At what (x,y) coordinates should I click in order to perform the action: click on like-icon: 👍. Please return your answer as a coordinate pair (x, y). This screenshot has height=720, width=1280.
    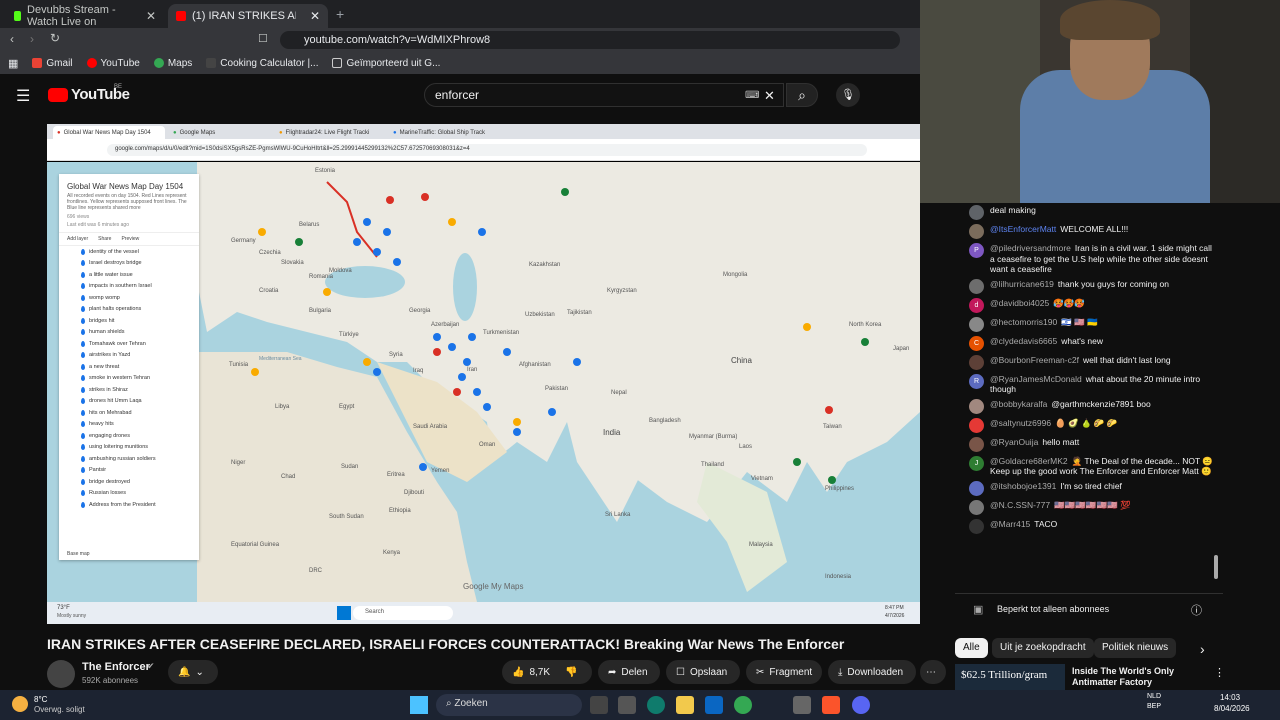
    Looking at the image, I should click on (518, 672).